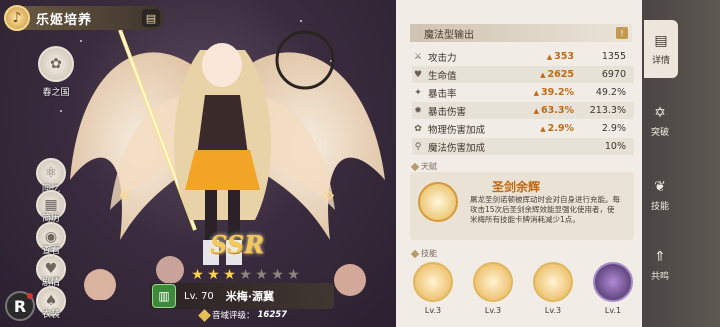 This screenshot has width=720, height=327. What do you see at coordinates (328, 195) in the screenshot?
I see `next-character-arrow: »` at bounding box center [328, 195].